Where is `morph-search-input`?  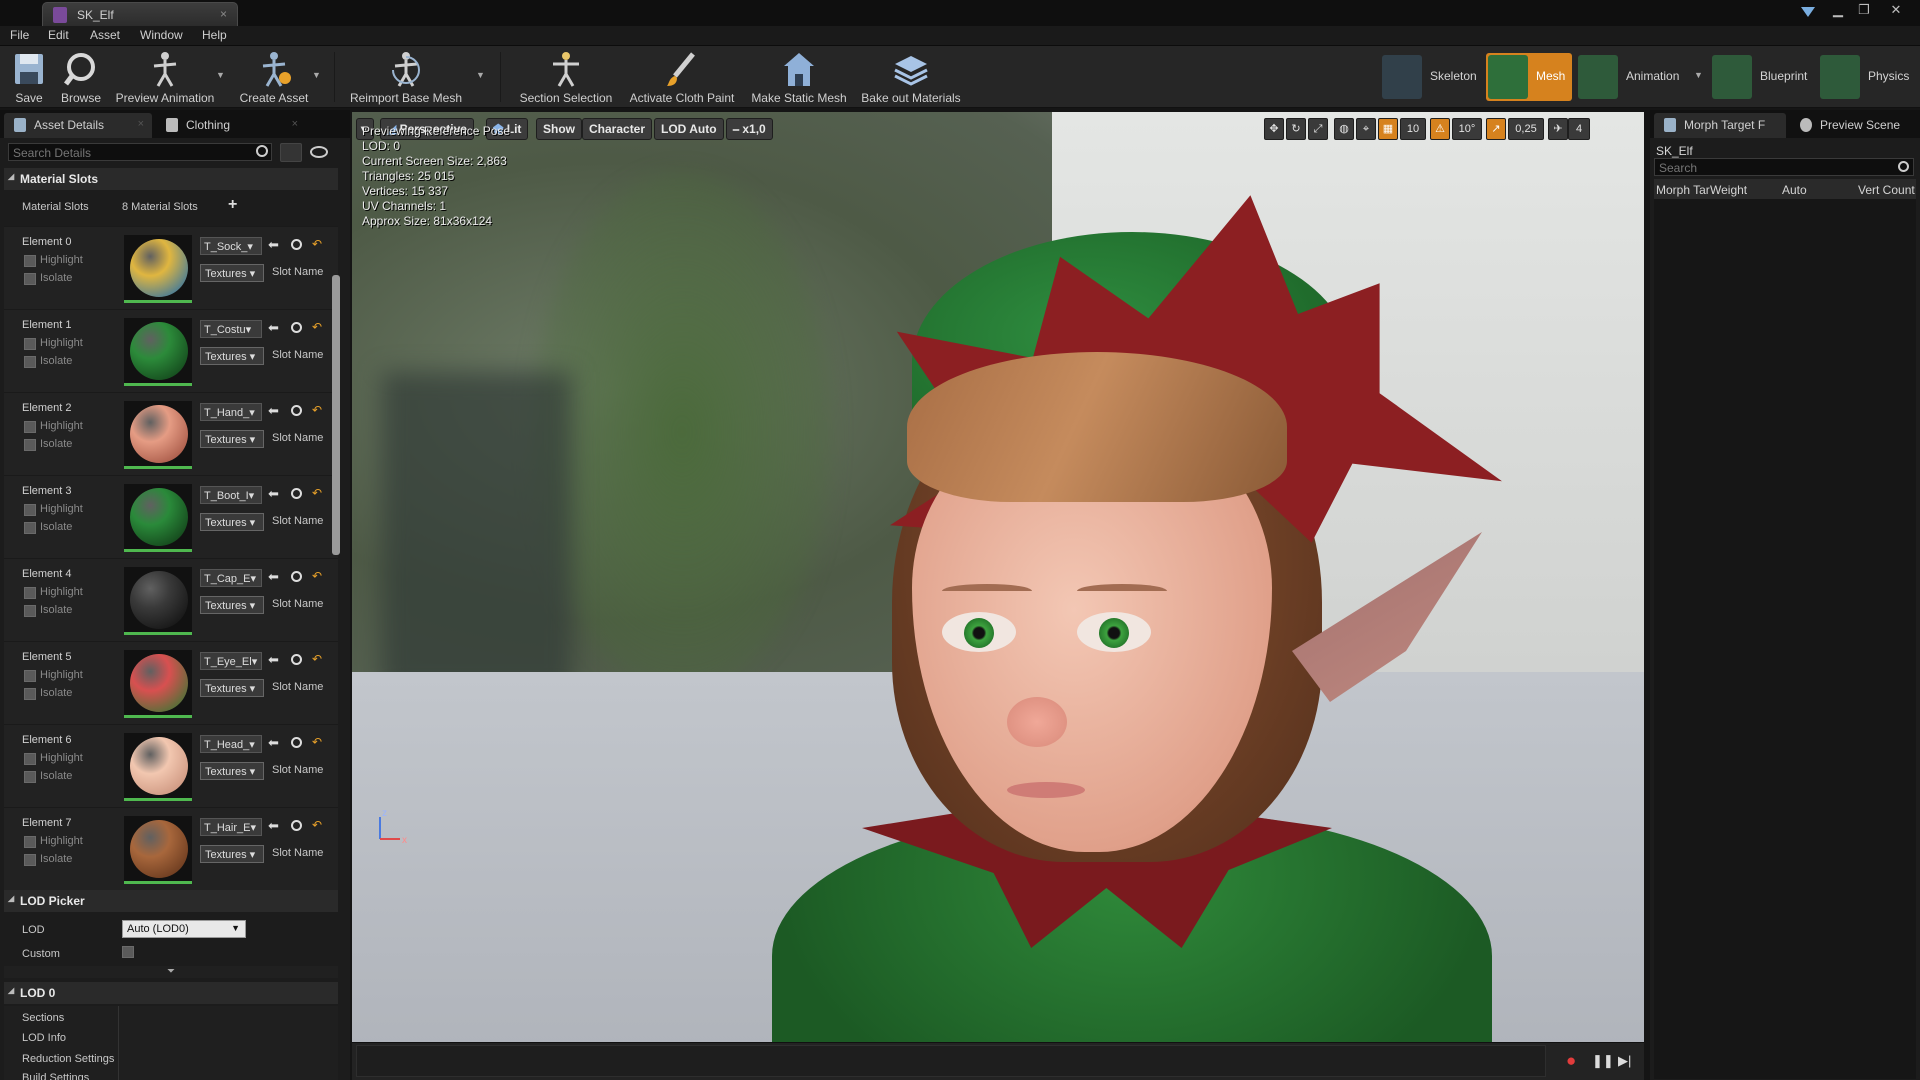
morph-search-input is located at coordinates (1784, 167).